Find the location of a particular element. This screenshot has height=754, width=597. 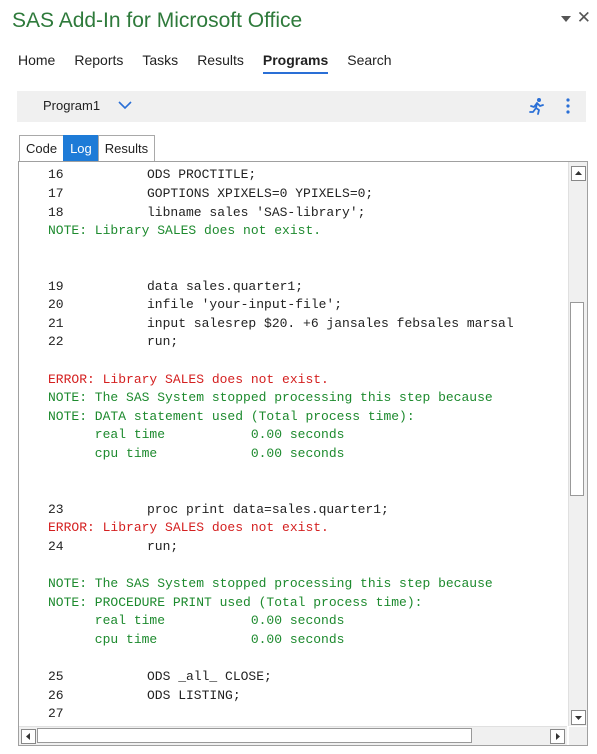

scroll-up-icon is located at coordinates (578, 173).